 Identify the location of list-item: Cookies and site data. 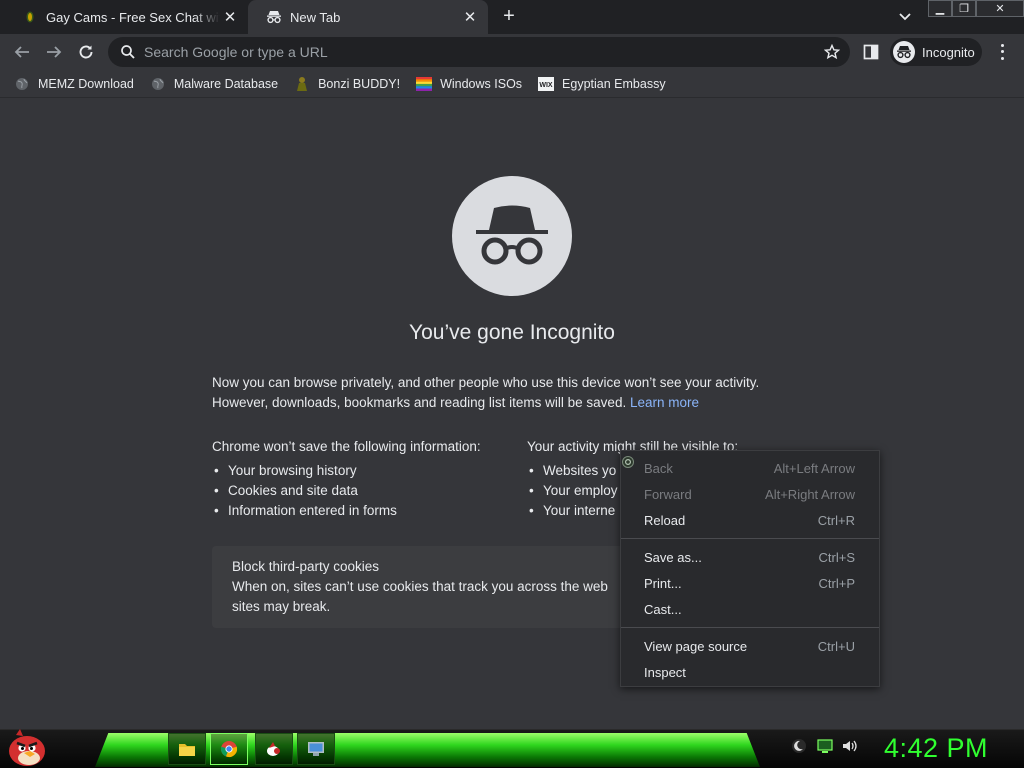
(362, 491).